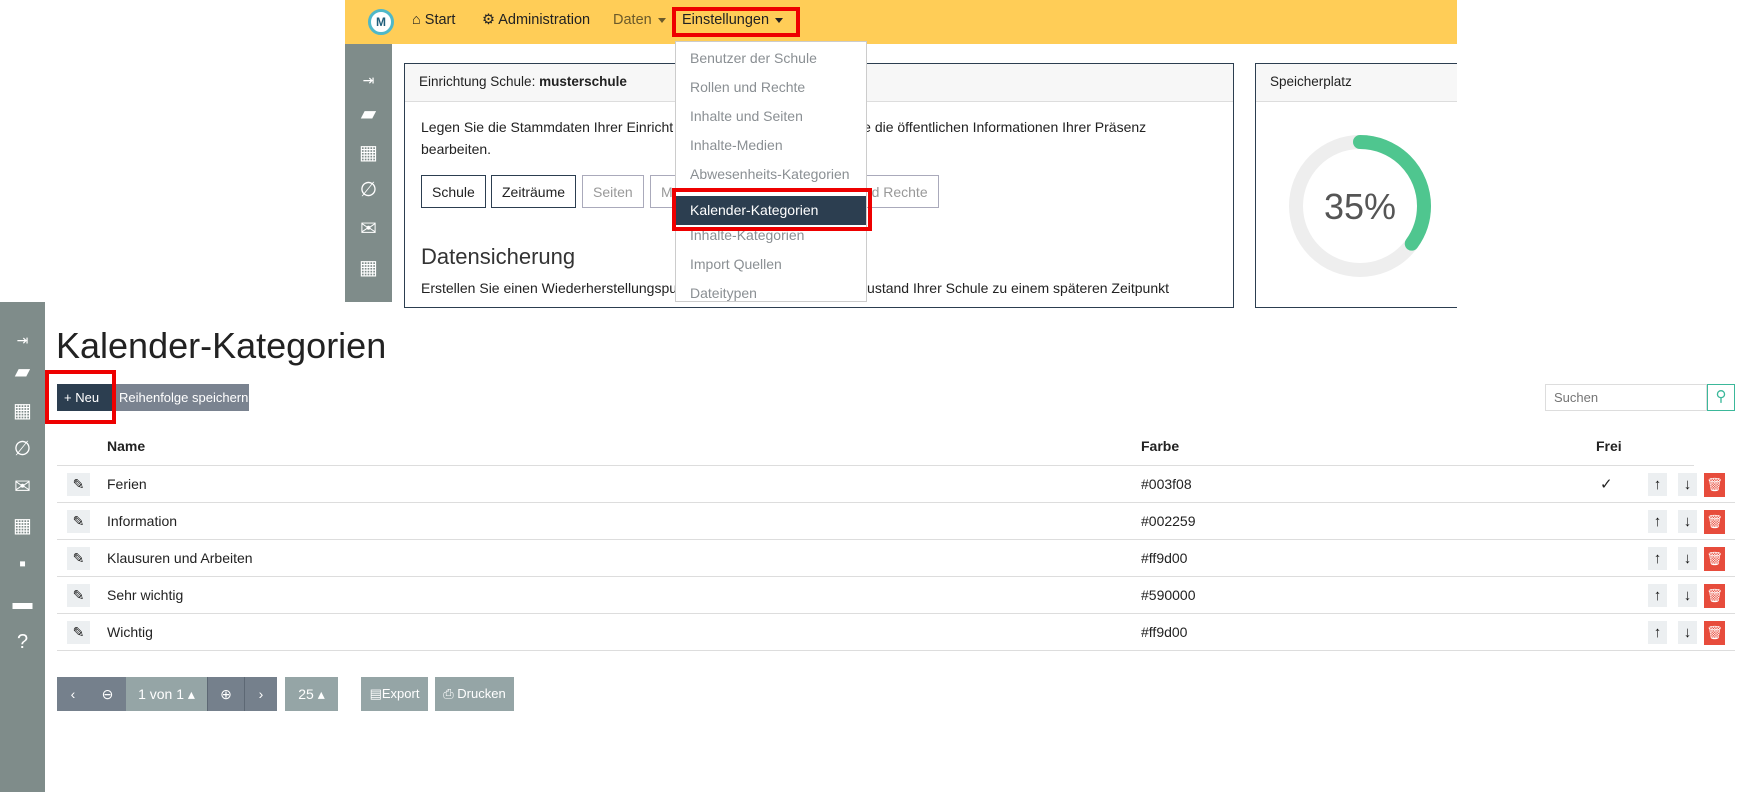  What do you see at coordinates (126, 446) in the screenshot?
I see `column-header-name: Name` at bounding box center [126, 446].